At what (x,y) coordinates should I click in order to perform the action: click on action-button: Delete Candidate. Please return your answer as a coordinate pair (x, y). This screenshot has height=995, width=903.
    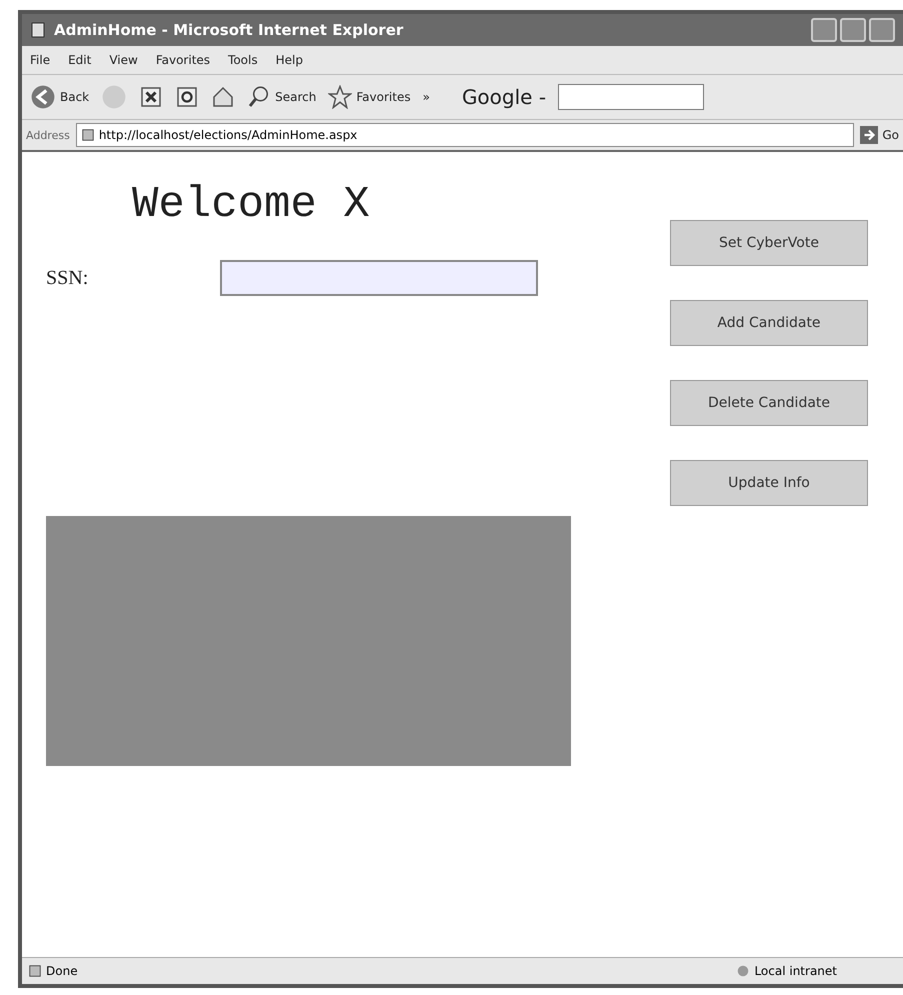
    Looking at the image, I should click on (769, 403).